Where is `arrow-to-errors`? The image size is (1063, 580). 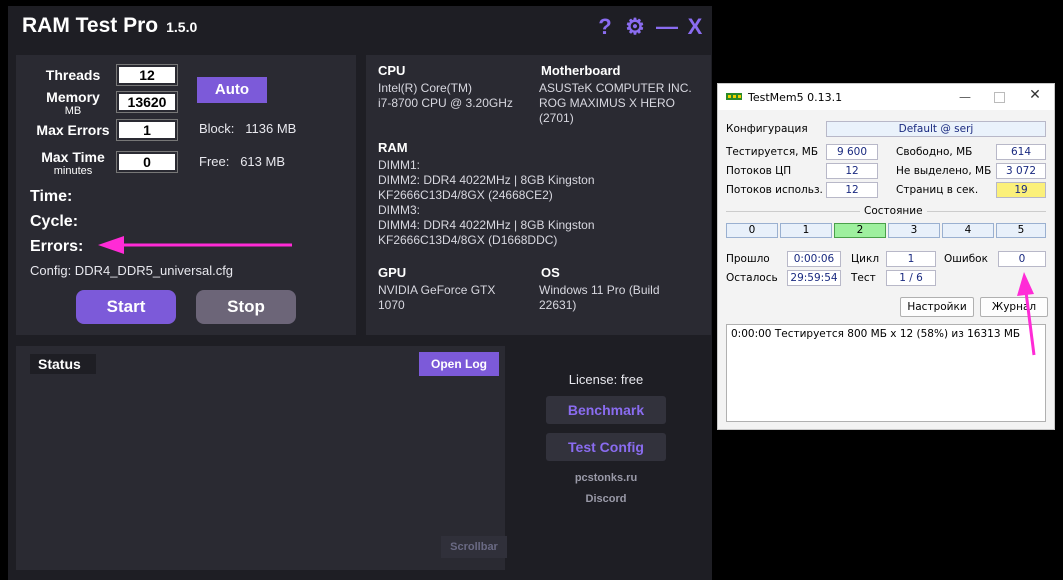 arrow-to-errors is located at coordinates (195, 245).